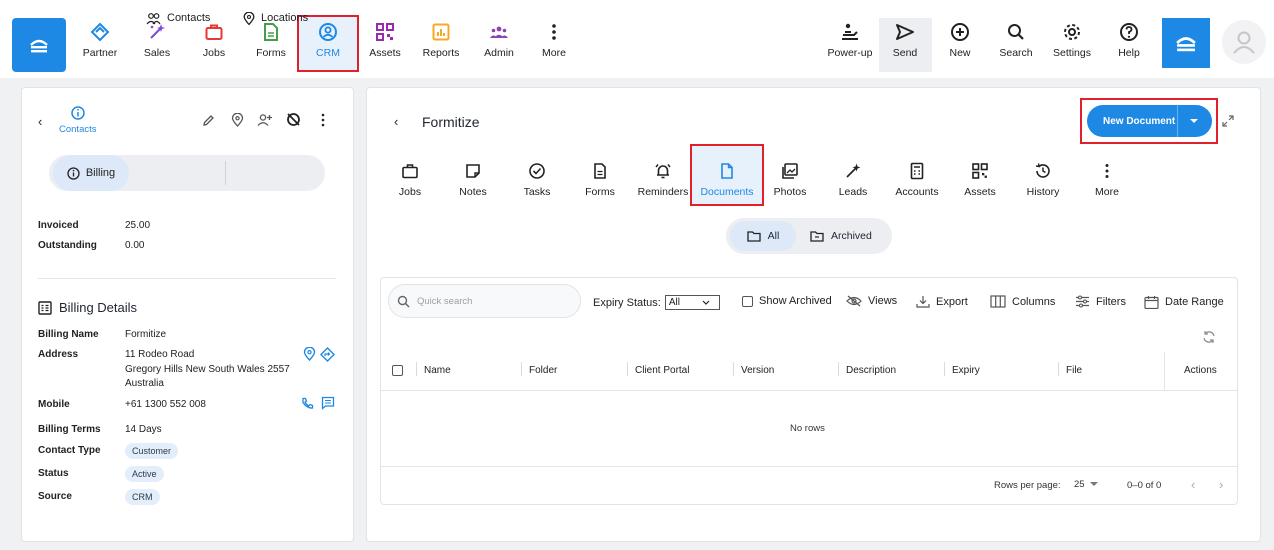 This screenshot has height=550, width=1274. What do you see at coordinates (1129, 47) in the screenshot?
I see `nav-help: Help` at bounding box center [1129, 47].